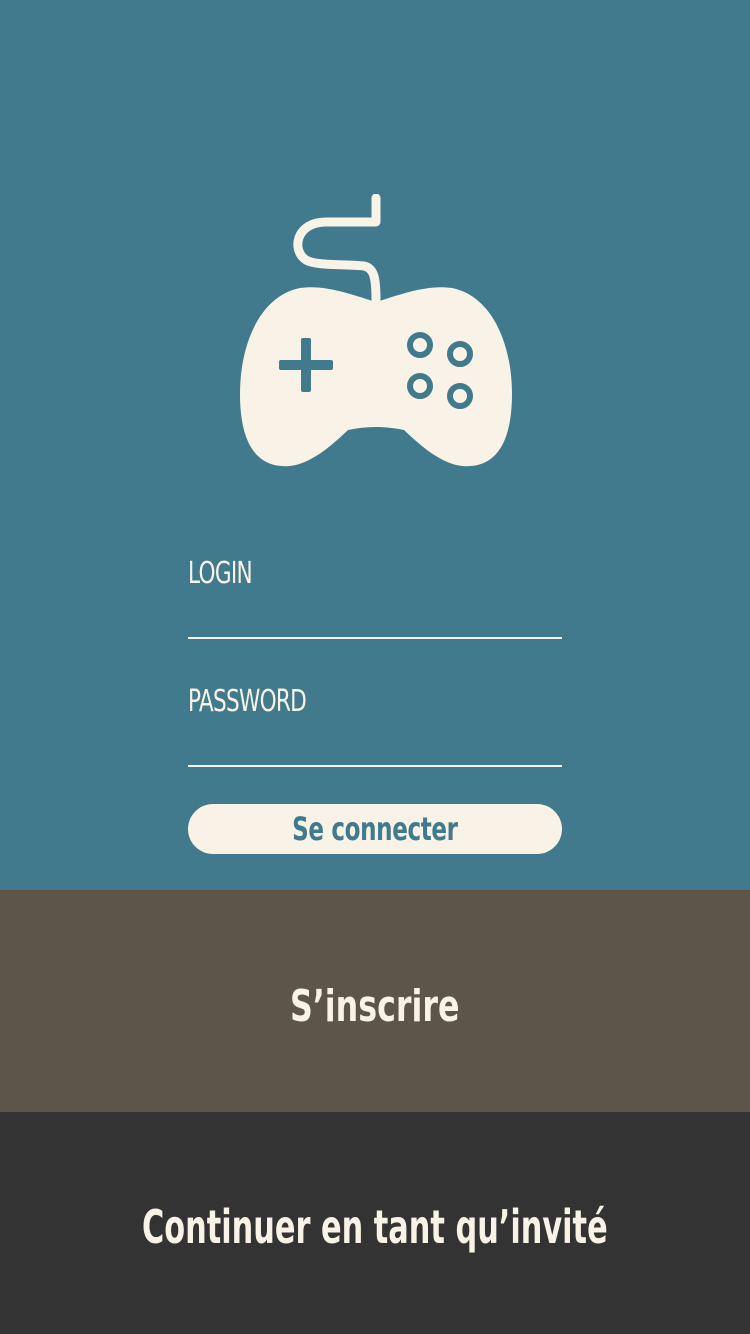 This screenshot has height=1334, width=750. What do you see at coordinates (375, 766) in the screenshot?
I see `password-underline` at bounding box center [375, 766].